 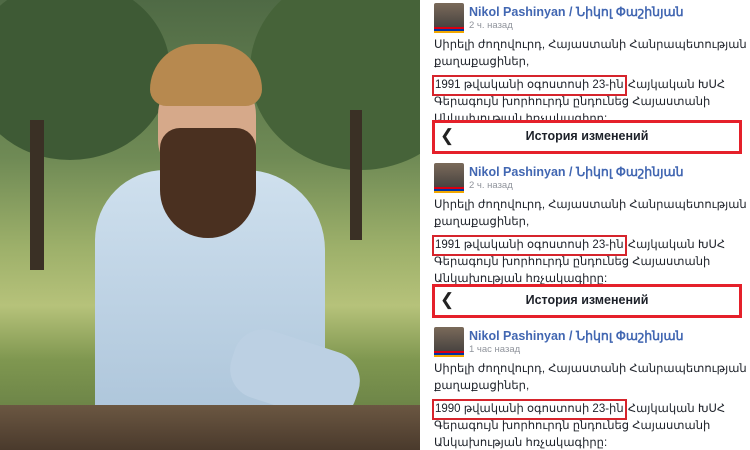 What do you see at coordinates (206, 75) in the screenshot?
I see `hair` at bounding box center [206, 75].